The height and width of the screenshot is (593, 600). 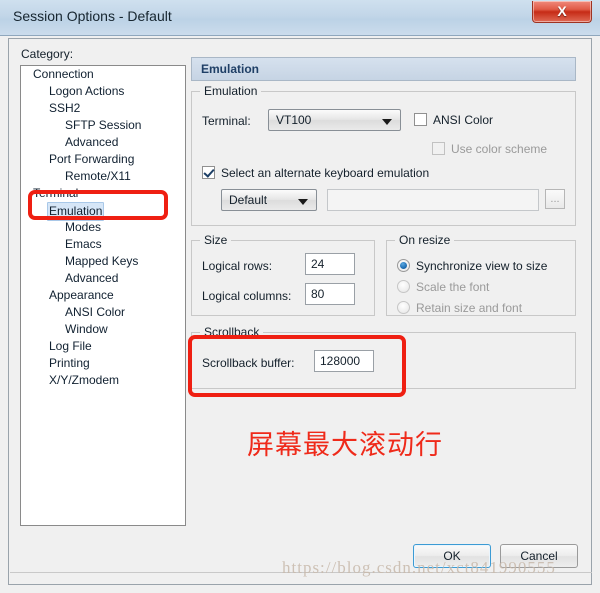 I want to click on sidebar-item-label: Appearance, so click(x=81, y=295).